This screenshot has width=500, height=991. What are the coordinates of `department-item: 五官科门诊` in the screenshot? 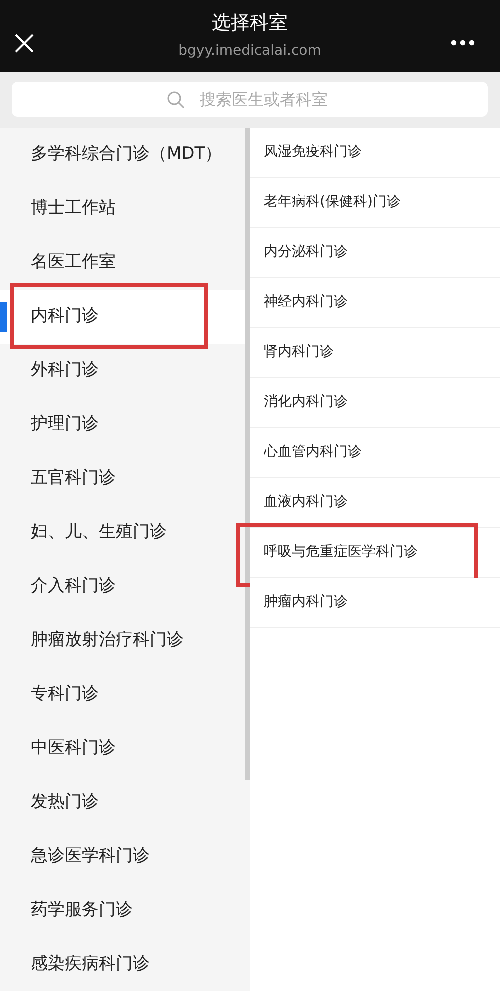 It's located at (122, 479).